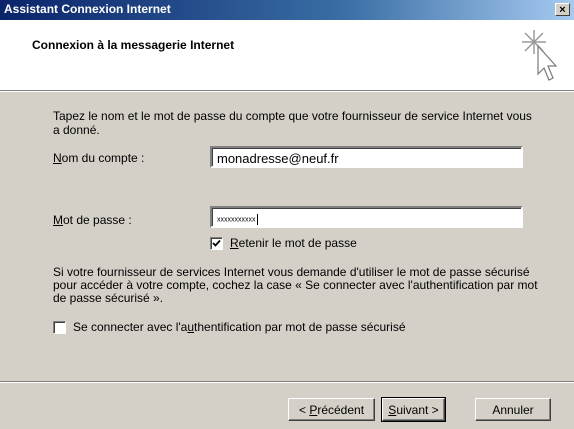 The width and height of the screenshot is (574, 429). I want to click on account-name-label-text: om du compte :, so click(103, 158).